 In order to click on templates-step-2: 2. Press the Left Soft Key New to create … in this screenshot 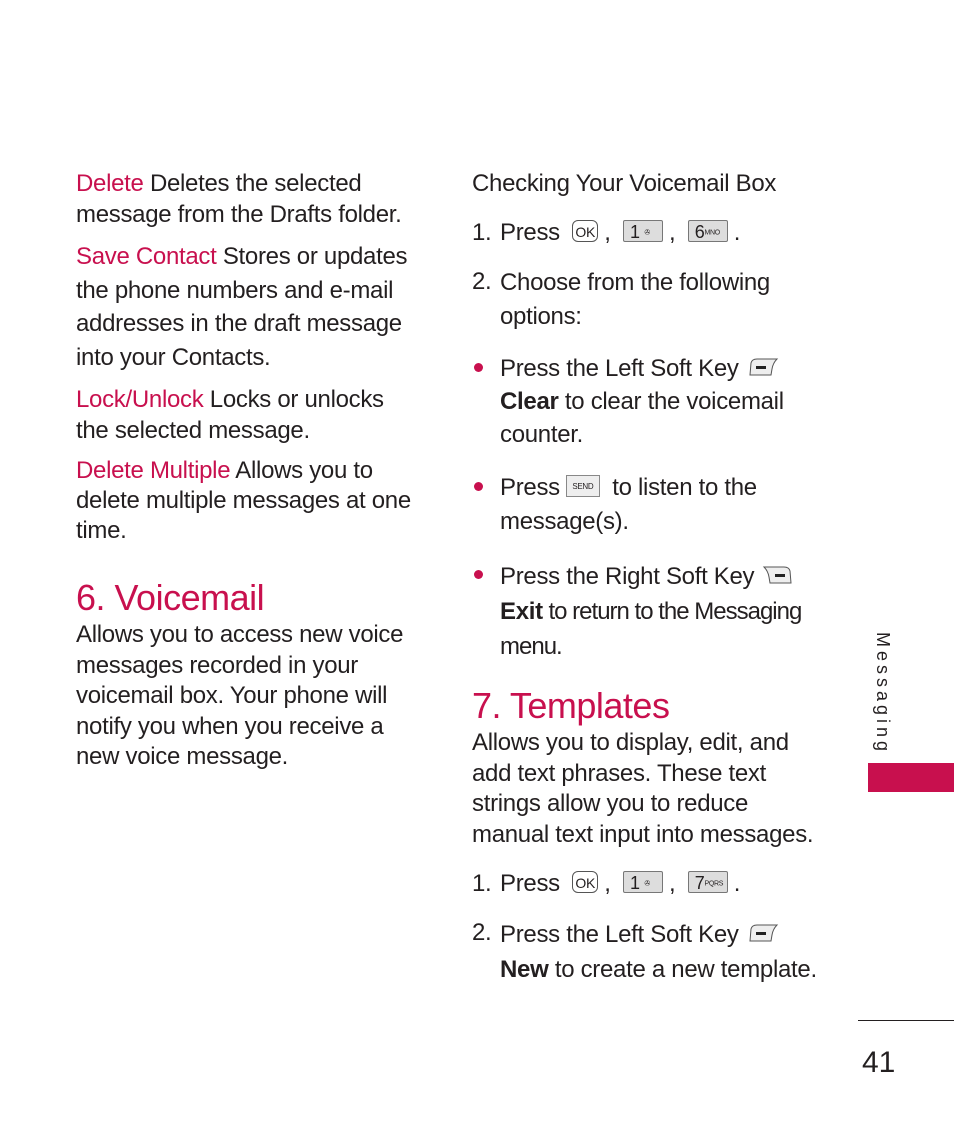, I will do `click(644, 951)`.